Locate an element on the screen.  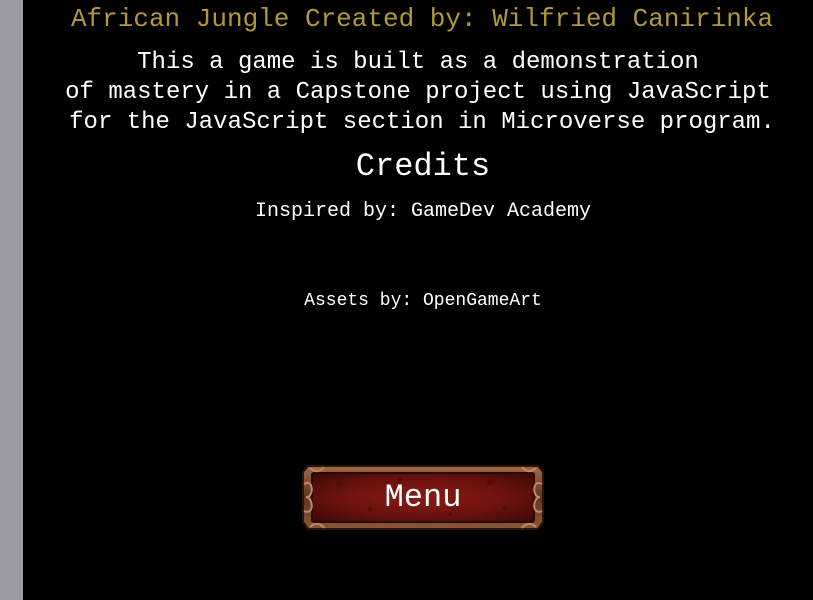
credits-heading: Credits is located at coordinates (423, 166).